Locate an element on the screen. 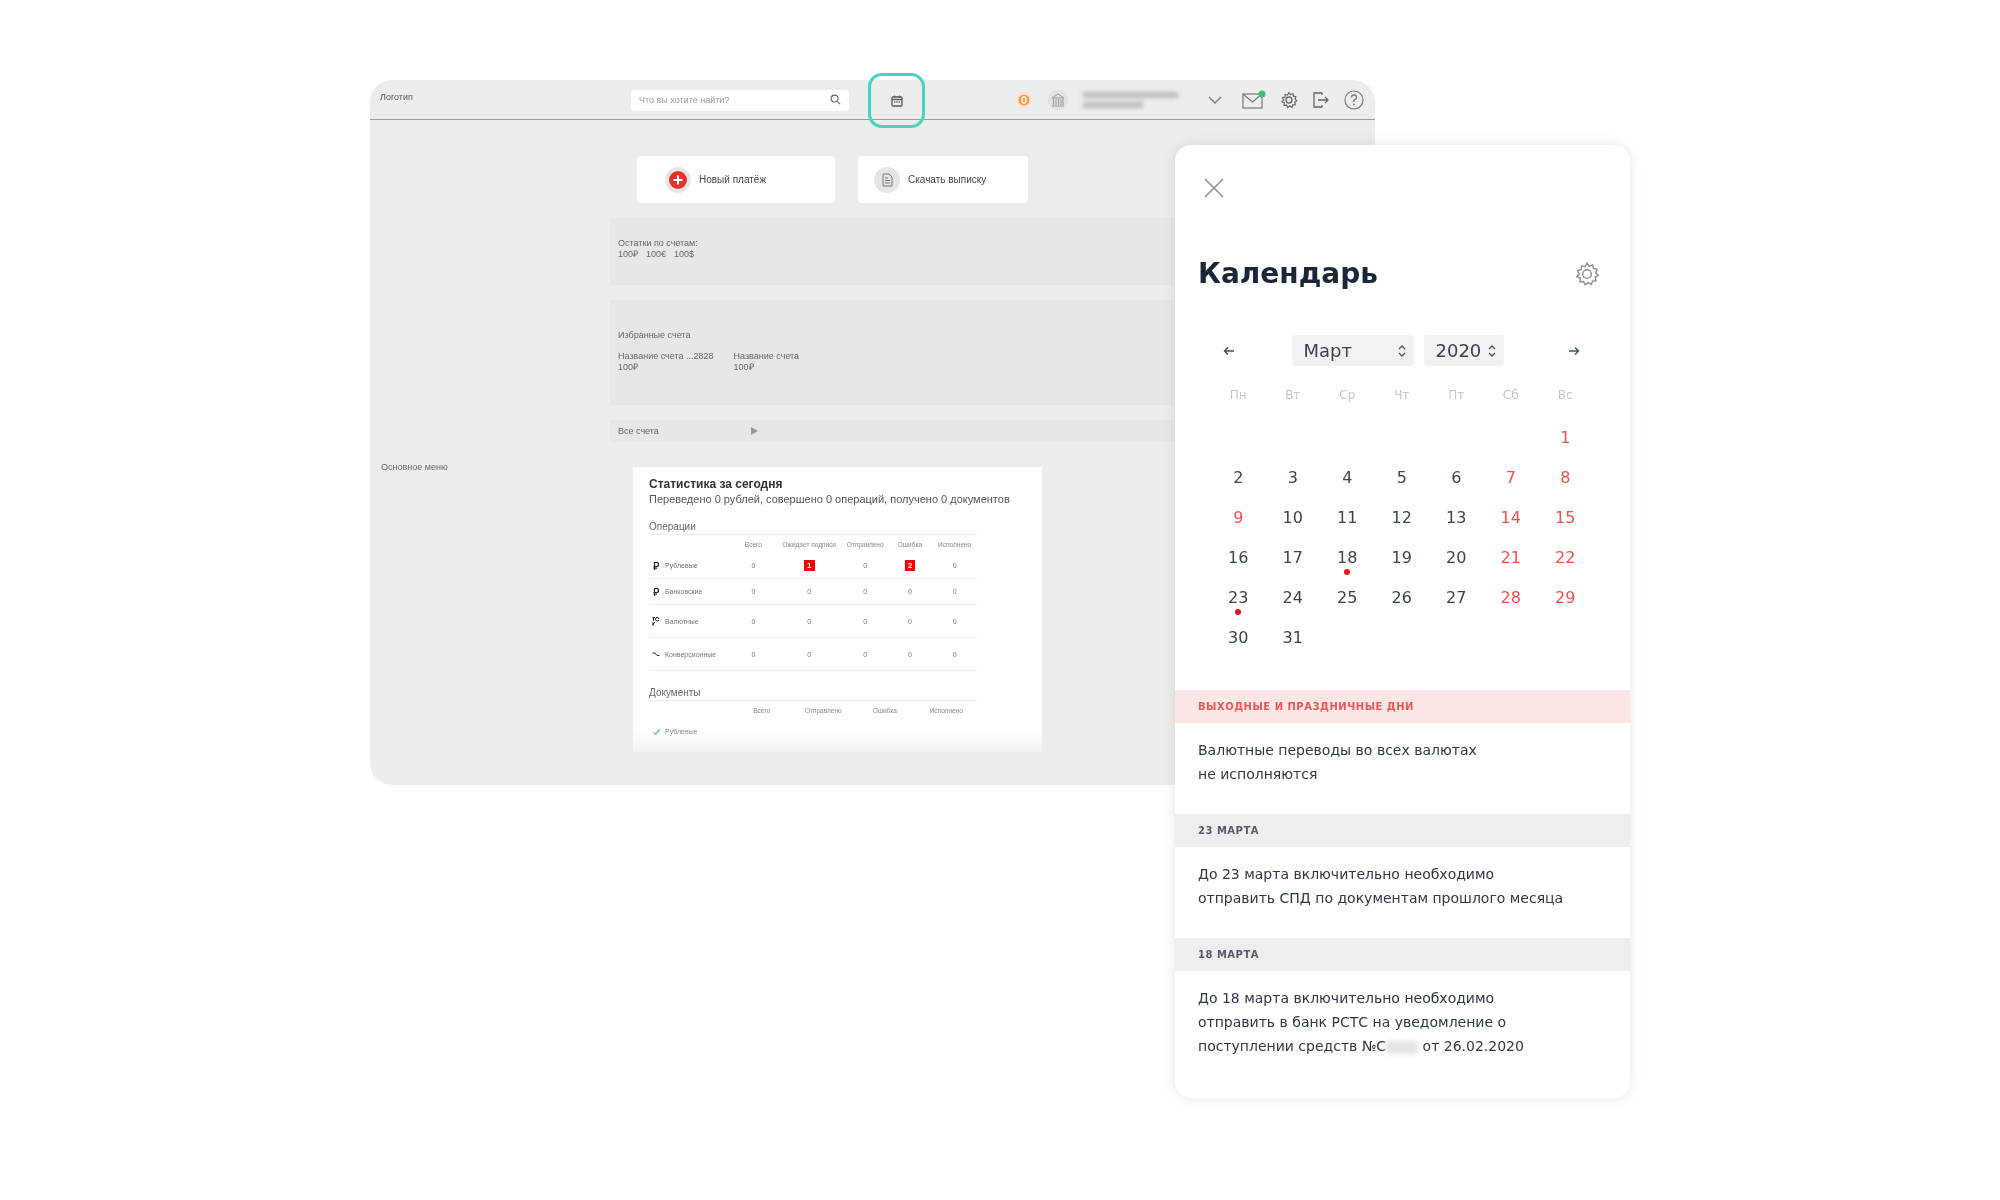 This screenshot has height=1200, width=2000. calendar-day: 25 is located at coordinates (1347, 598).